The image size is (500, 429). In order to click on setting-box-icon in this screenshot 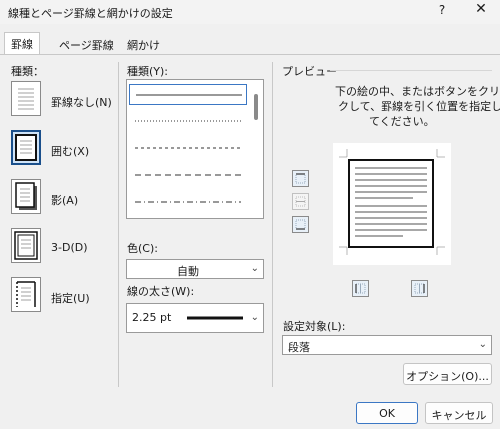, I will do `click(26, 147)`.